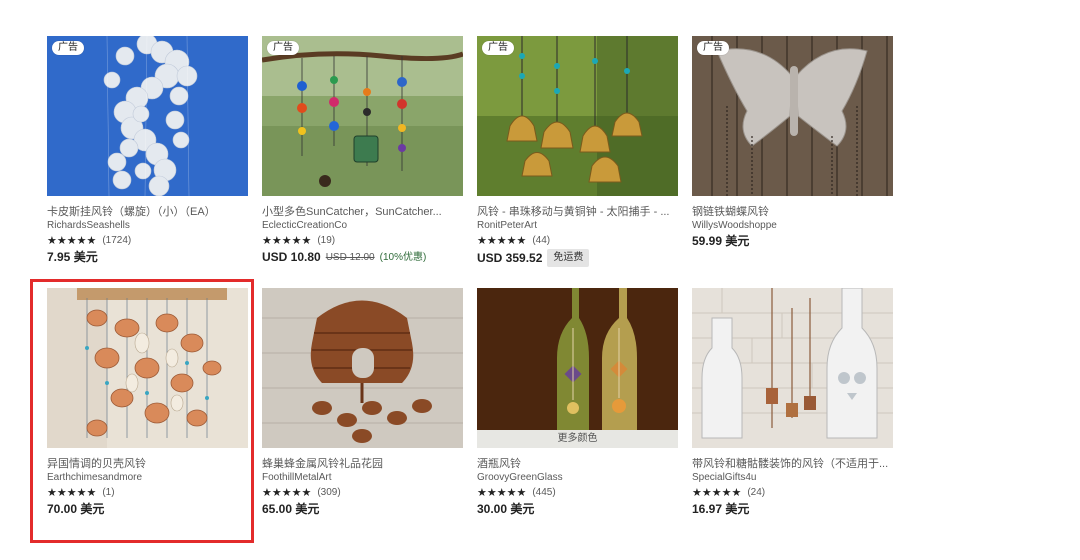 Image resolution: width=1080 pixels, height=560 pixels. What do you see at coordinates (792, 241) in the screenshot?
I see `price-row: 59.99 美元` at bounding box center [792, 241].